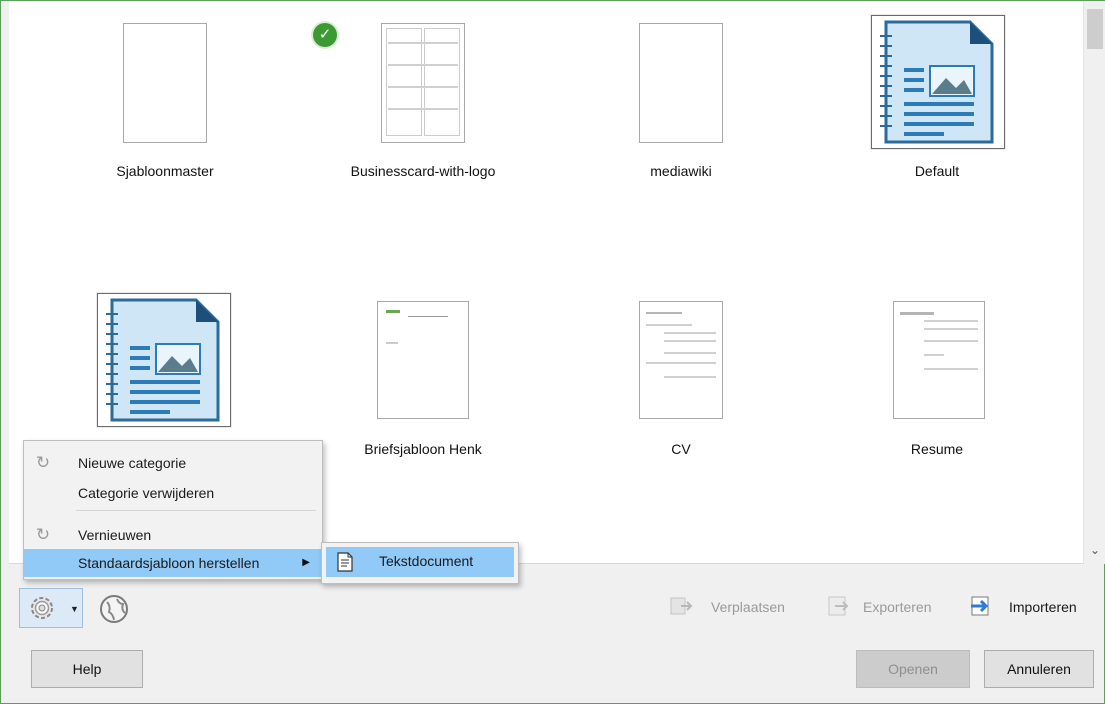  What do you see at coordinates (74, 609) in the screenshot?
I see `chevron-down-icon: ▼` at bounding box center [74, 609].